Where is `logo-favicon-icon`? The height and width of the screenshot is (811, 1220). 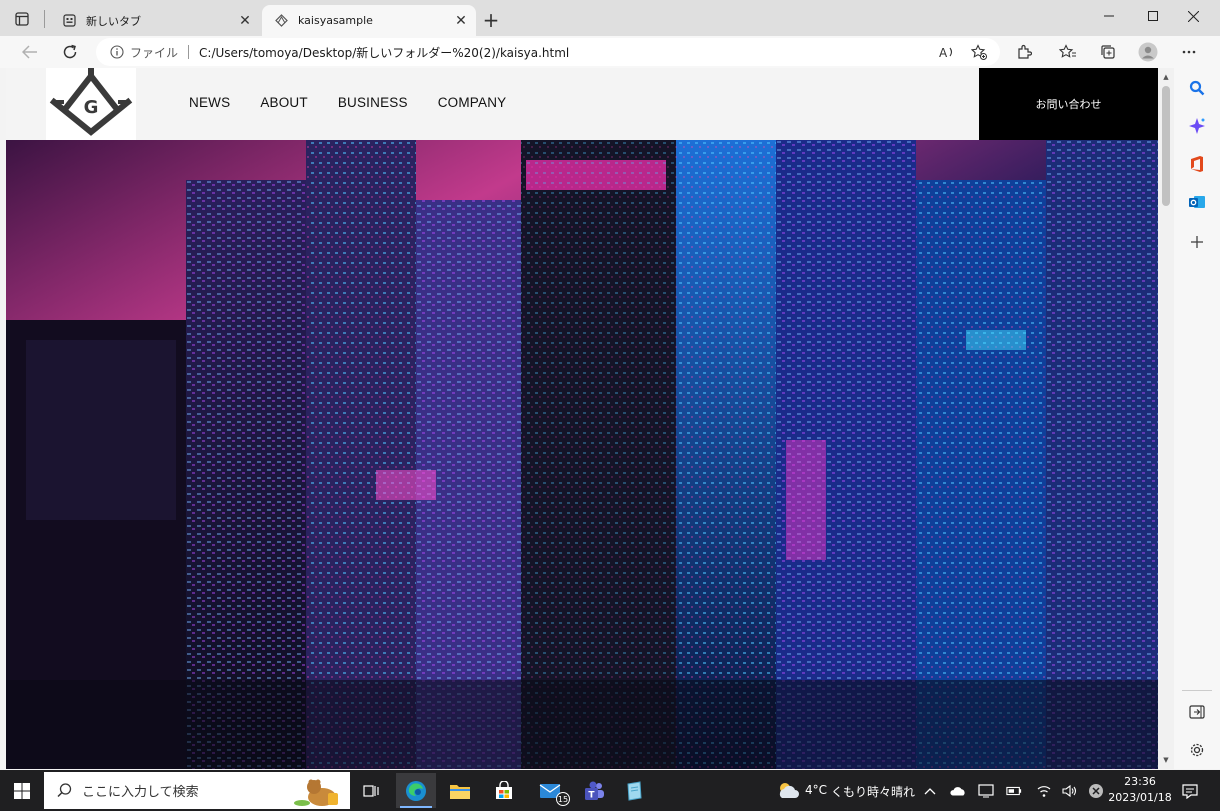 logo-favicon-icon is located at coordinates (281, 21).